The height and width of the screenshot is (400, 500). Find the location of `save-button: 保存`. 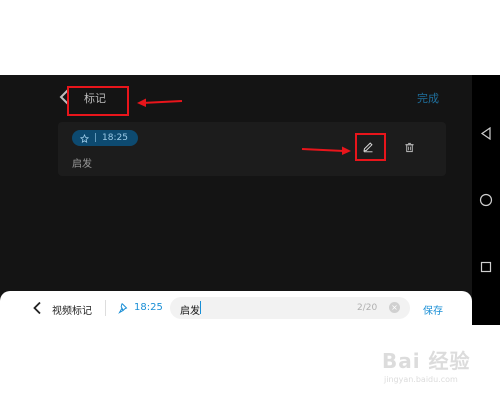

save-button: 保存 is located at coordinates (433, 309).